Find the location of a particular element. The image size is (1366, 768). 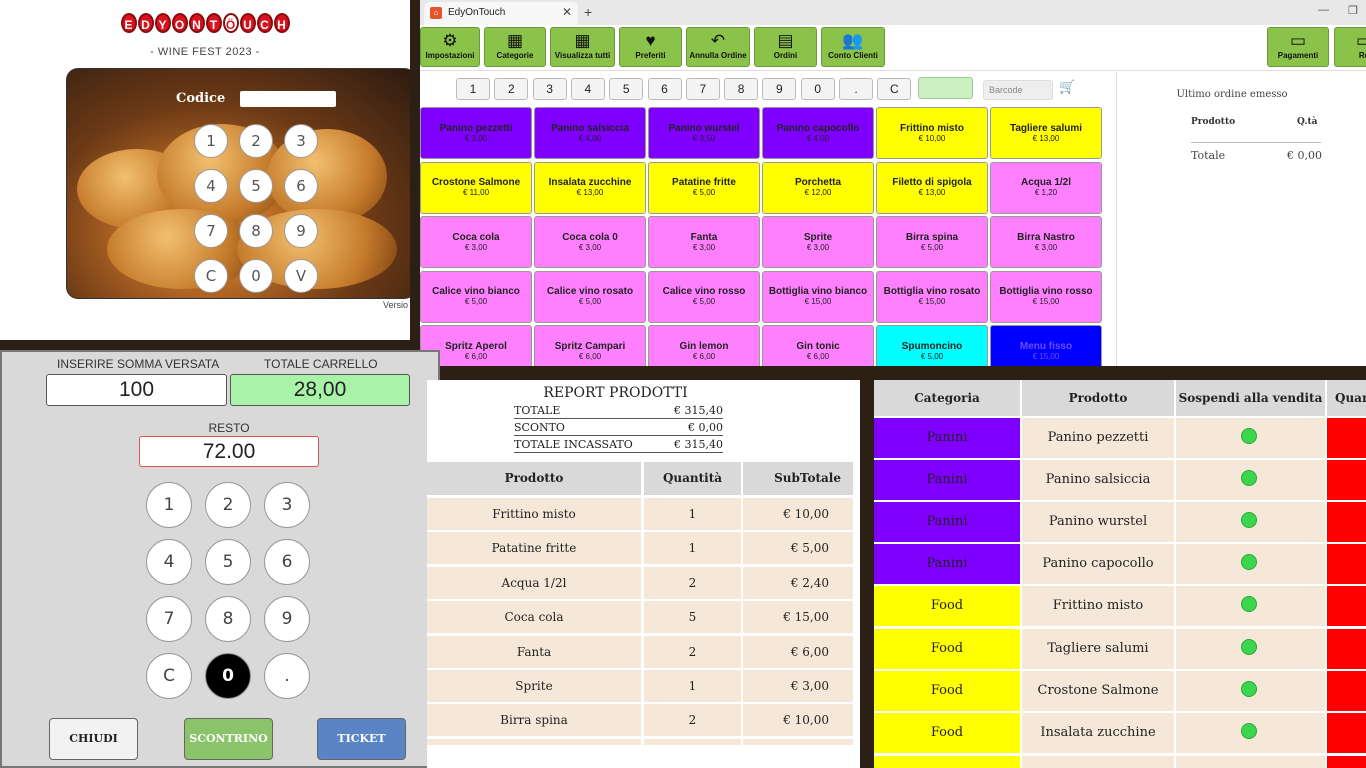

product-button: Filetto di spigola € 13,00 is located at coordinates (932, 187).